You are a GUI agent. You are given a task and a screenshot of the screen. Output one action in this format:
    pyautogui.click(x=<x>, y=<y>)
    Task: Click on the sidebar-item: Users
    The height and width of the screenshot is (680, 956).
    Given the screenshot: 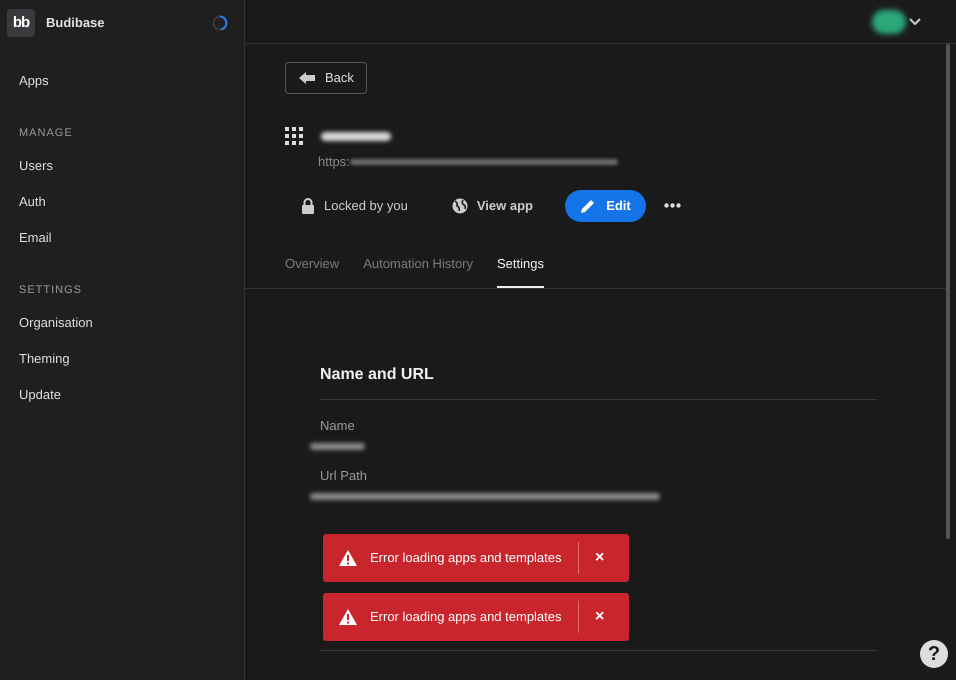 What is the action you would take?
    pyautogui.click(x=122, y=166)
    